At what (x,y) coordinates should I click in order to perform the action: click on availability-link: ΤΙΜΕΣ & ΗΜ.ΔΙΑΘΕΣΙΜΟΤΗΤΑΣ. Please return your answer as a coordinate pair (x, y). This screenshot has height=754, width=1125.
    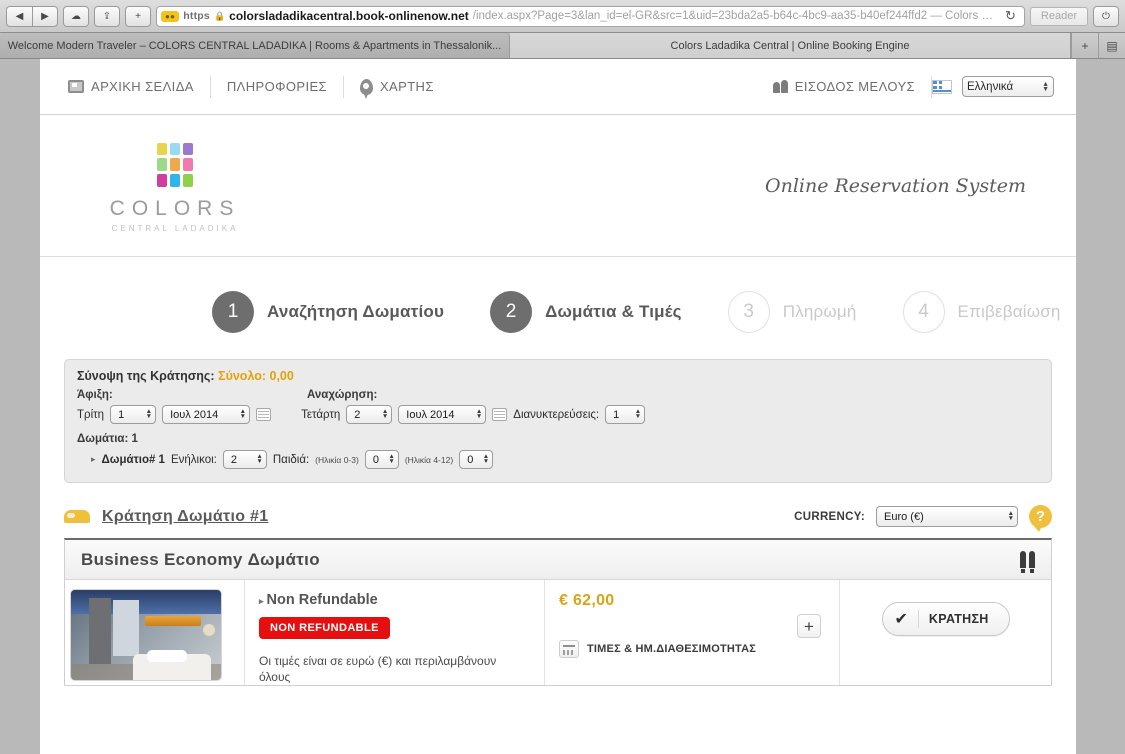
    Looking at the image, I should click on (692, 649).